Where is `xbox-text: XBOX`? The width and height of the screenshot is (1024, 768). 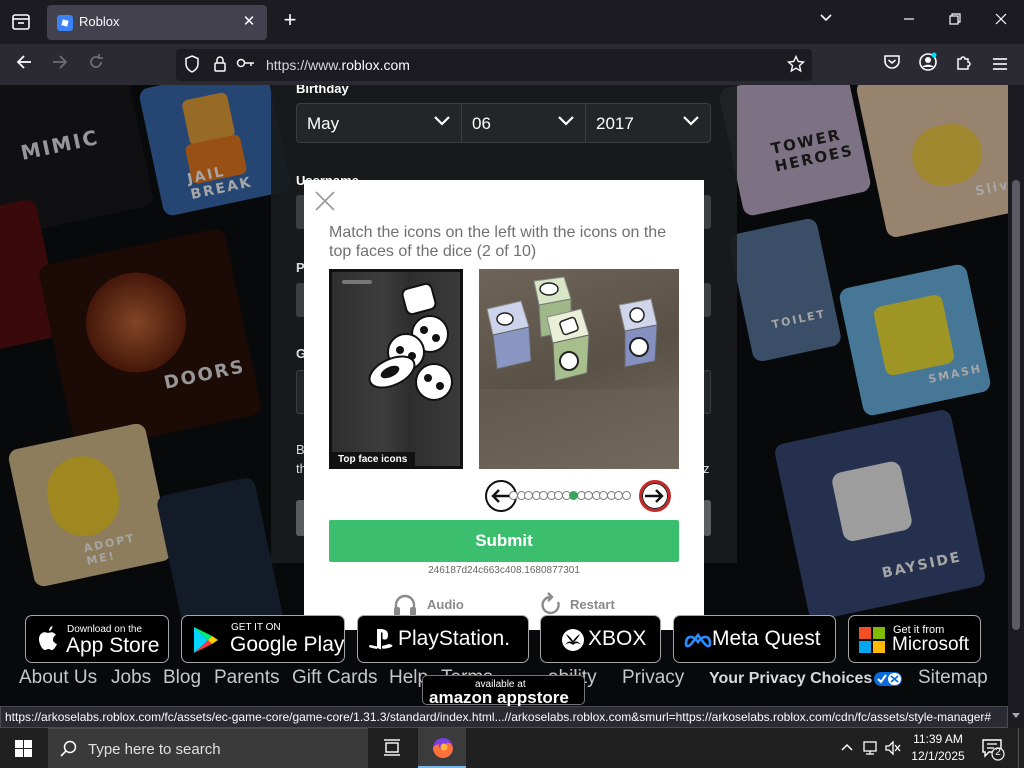
xbox-text: XBOX is located at coordinates (617, 638).